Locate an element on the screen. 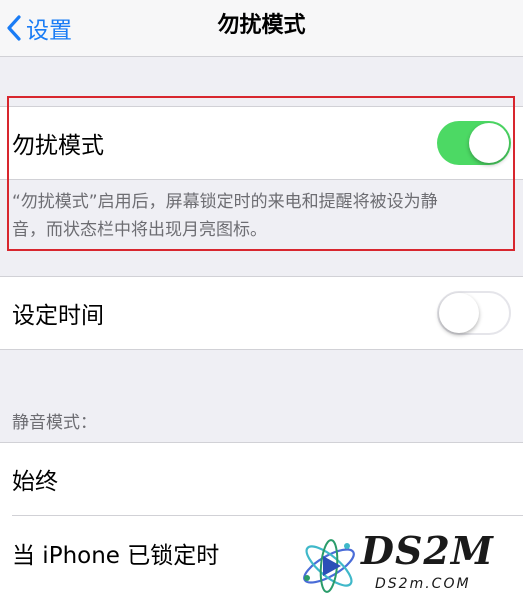 This screenshot has width=523, height=603. dnd-toggle is located at coordinates (474, 143).